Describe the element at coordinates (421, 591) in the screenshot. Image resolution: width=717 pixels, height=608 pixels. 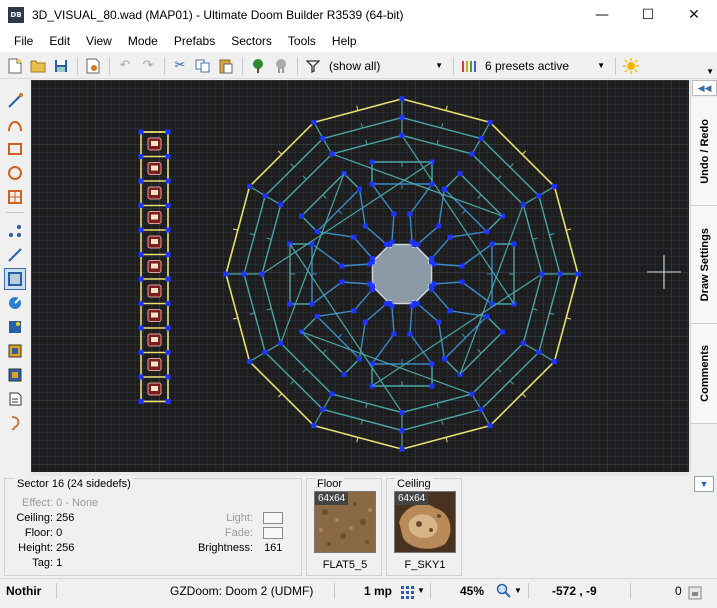
I see `grid-dropdown-icon: ▼` at that location.